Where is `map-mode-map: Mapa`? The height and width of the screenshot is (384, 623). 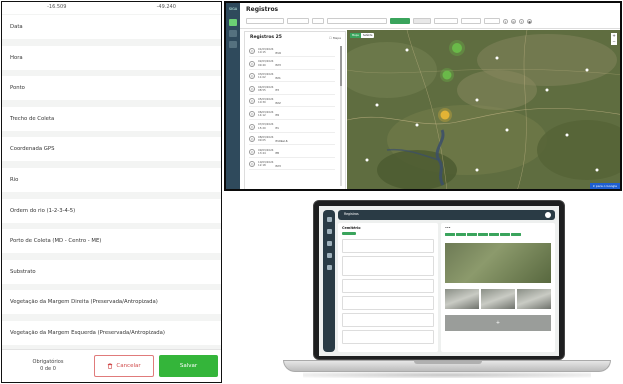 map-mode-map: Mapa is located at coordinates (355, 35).